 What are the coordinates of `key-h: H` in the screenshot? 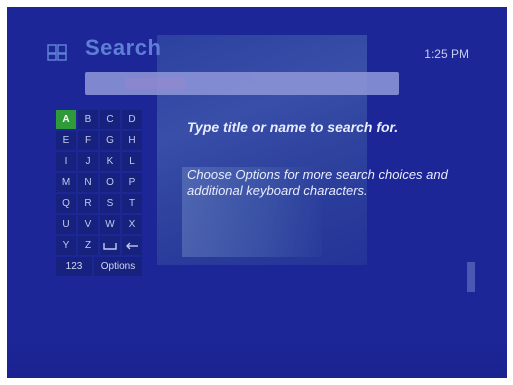 It's located at (132, 140).